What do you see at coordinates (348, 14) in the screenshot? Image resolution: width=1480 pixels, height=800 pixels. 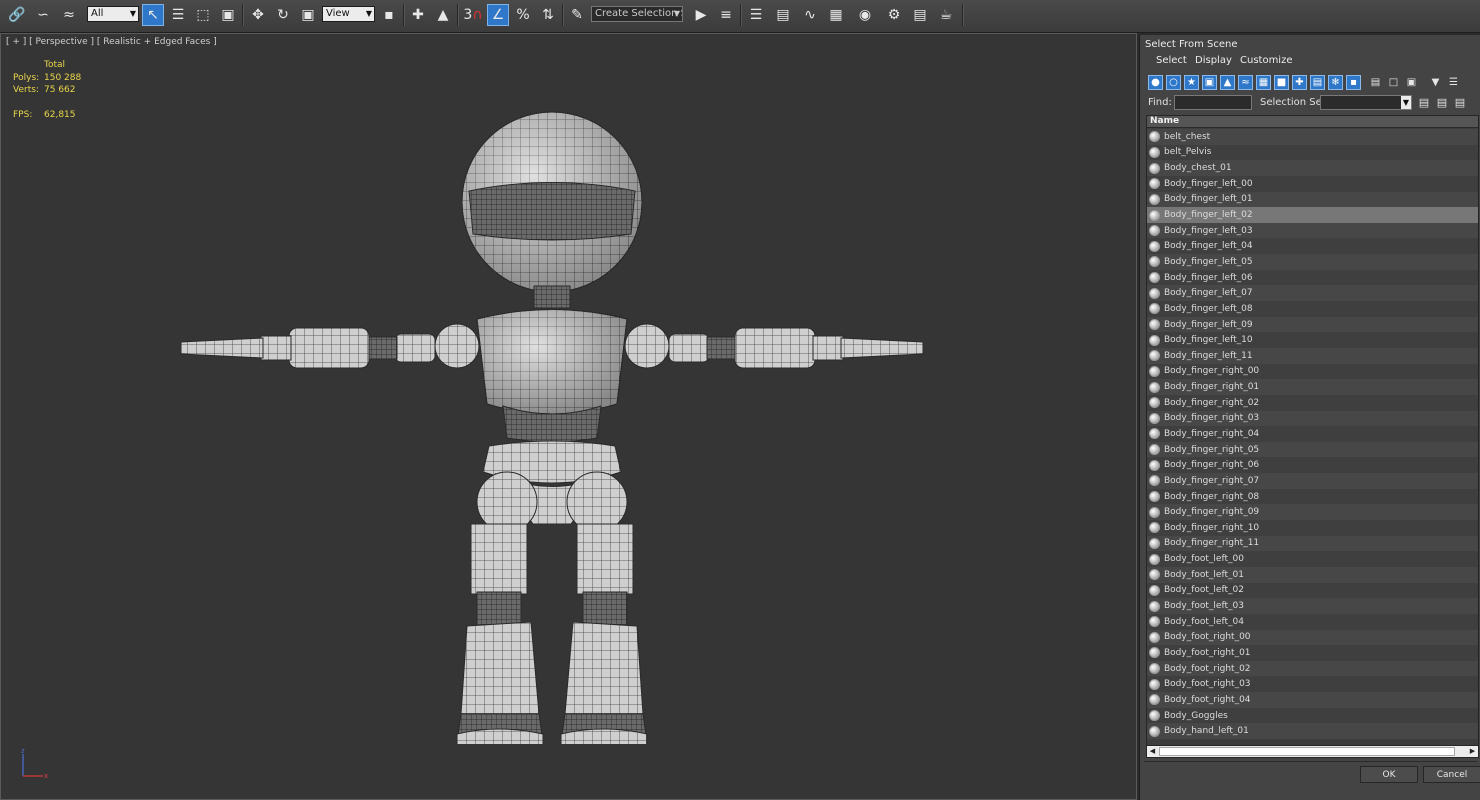 I see `reference-coordinate-dropdown: View ▼` at bounding box center [348, 14].